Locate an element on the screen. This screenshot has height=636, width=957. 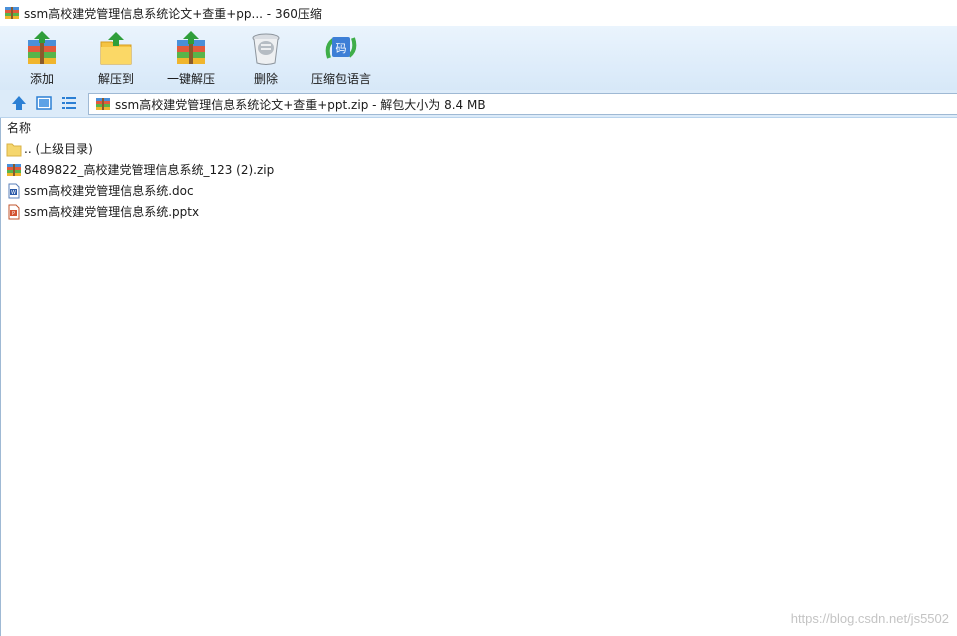
add-archive-icon is located at coordinates (42, 47).